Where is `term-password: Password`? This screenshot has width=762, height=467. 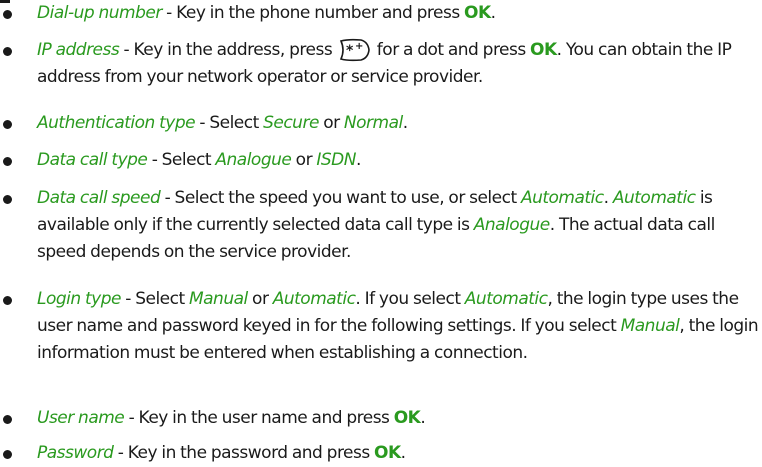
term-password: Password is located at coordinates (75, 453).